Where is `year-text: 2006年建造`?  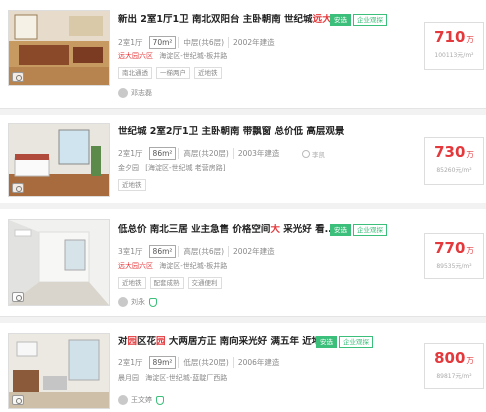
year-text: 2006年建造 is located at coordinates (258, 362).